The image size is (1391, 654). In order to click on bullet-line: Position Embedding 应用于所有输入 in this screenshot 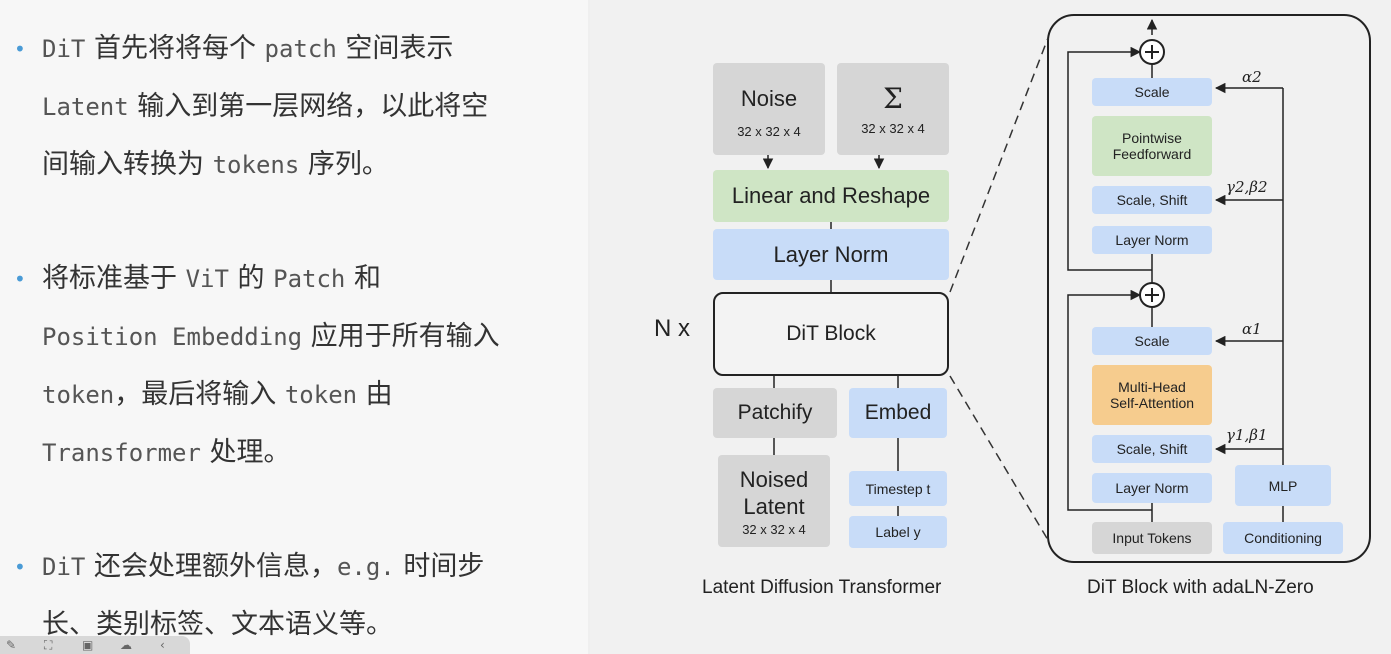, I will do `click(294, 337)`.